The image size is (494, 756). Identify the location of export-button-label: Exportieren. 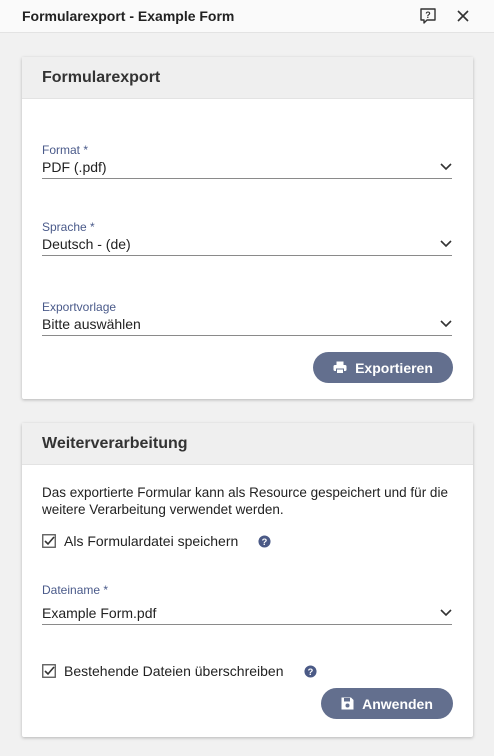
(394, 367).